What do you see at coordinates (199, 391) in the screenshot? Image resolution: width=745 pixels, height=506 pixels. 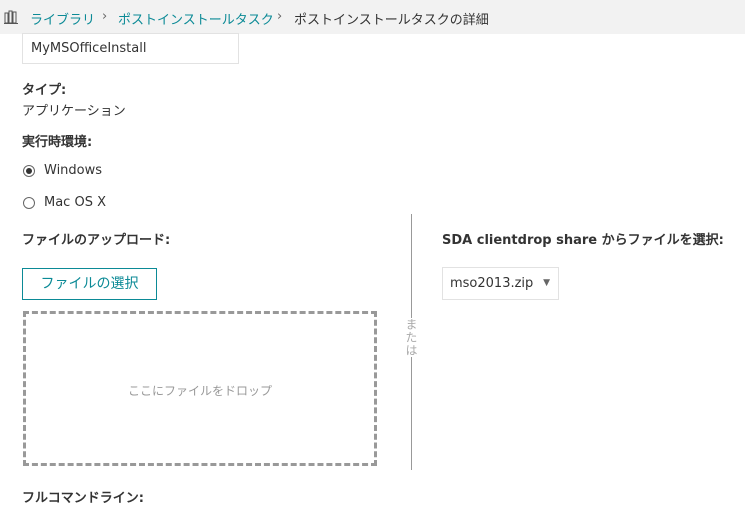 I see `drop-zone-text: ここにファイルをドロップ` at bounding box center [199, 391].